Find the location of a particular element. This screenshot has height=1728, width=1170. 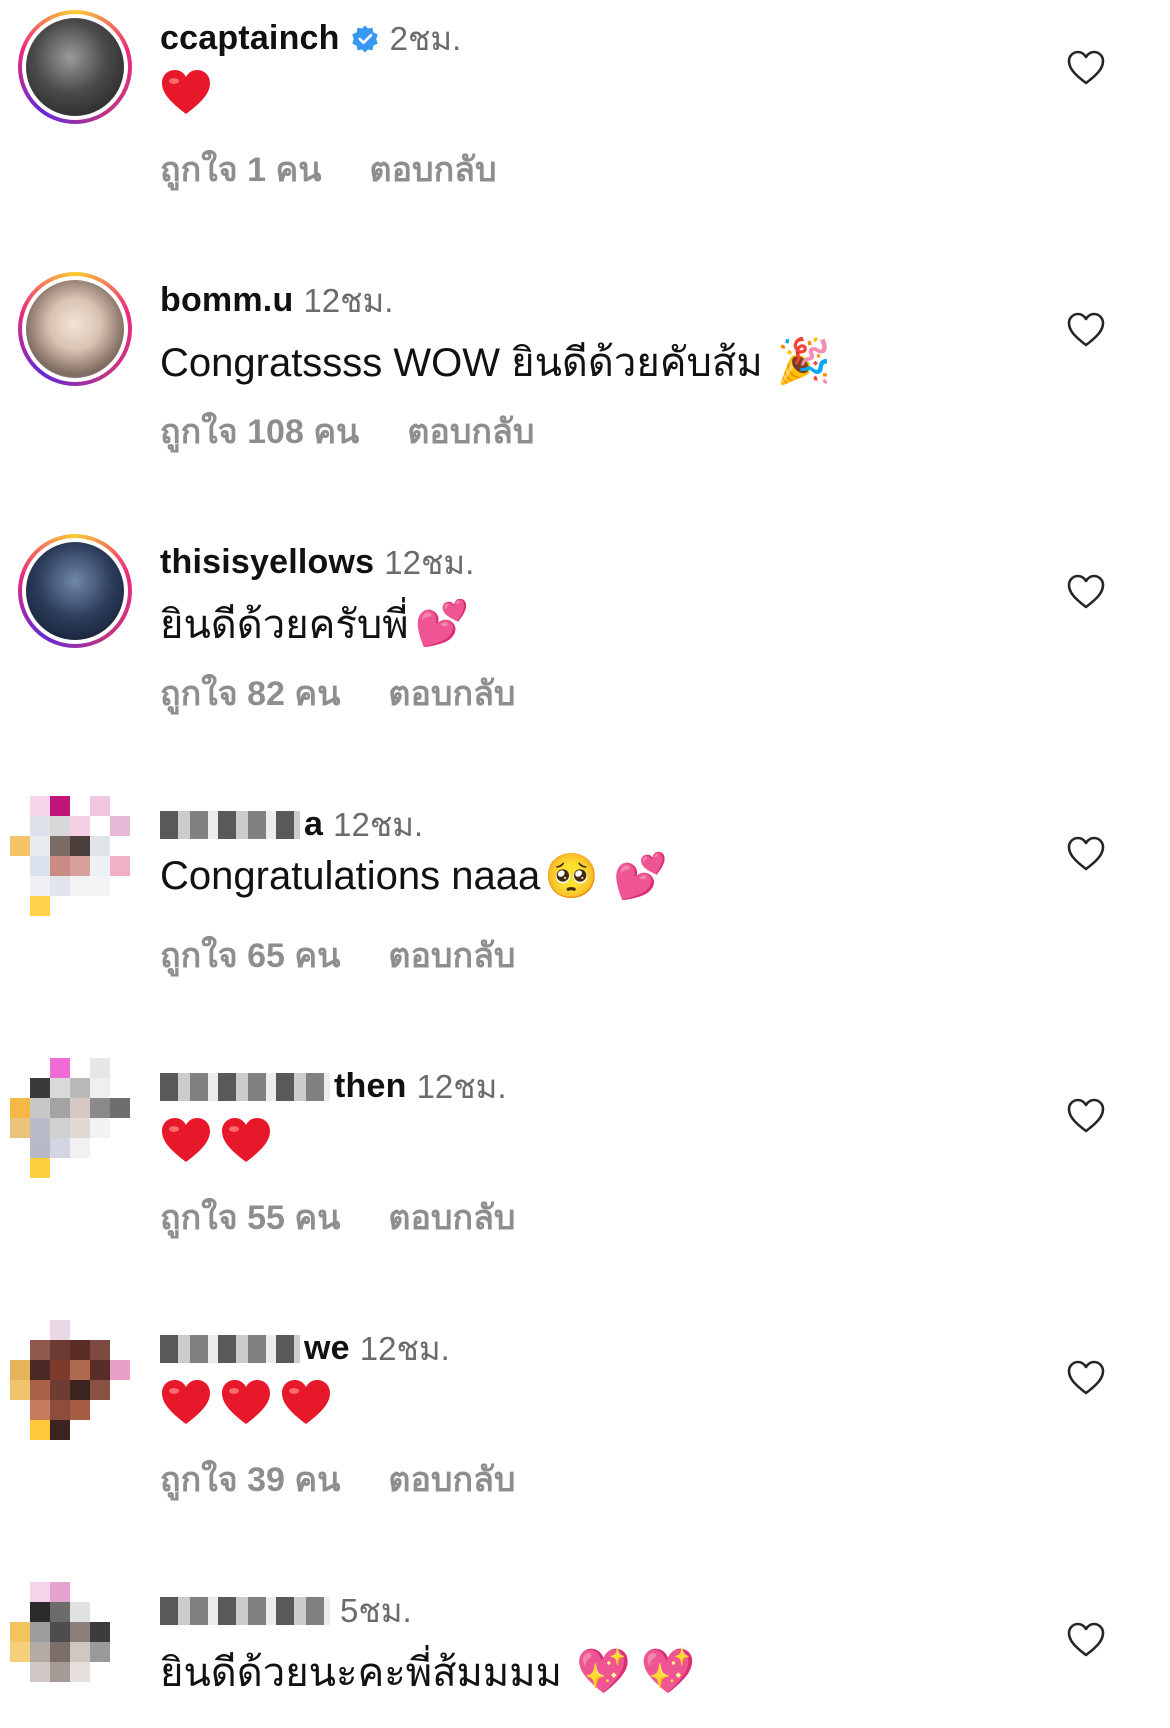

comment-header: ccaptainch 2ชม. is located at coordinates (310, 38).